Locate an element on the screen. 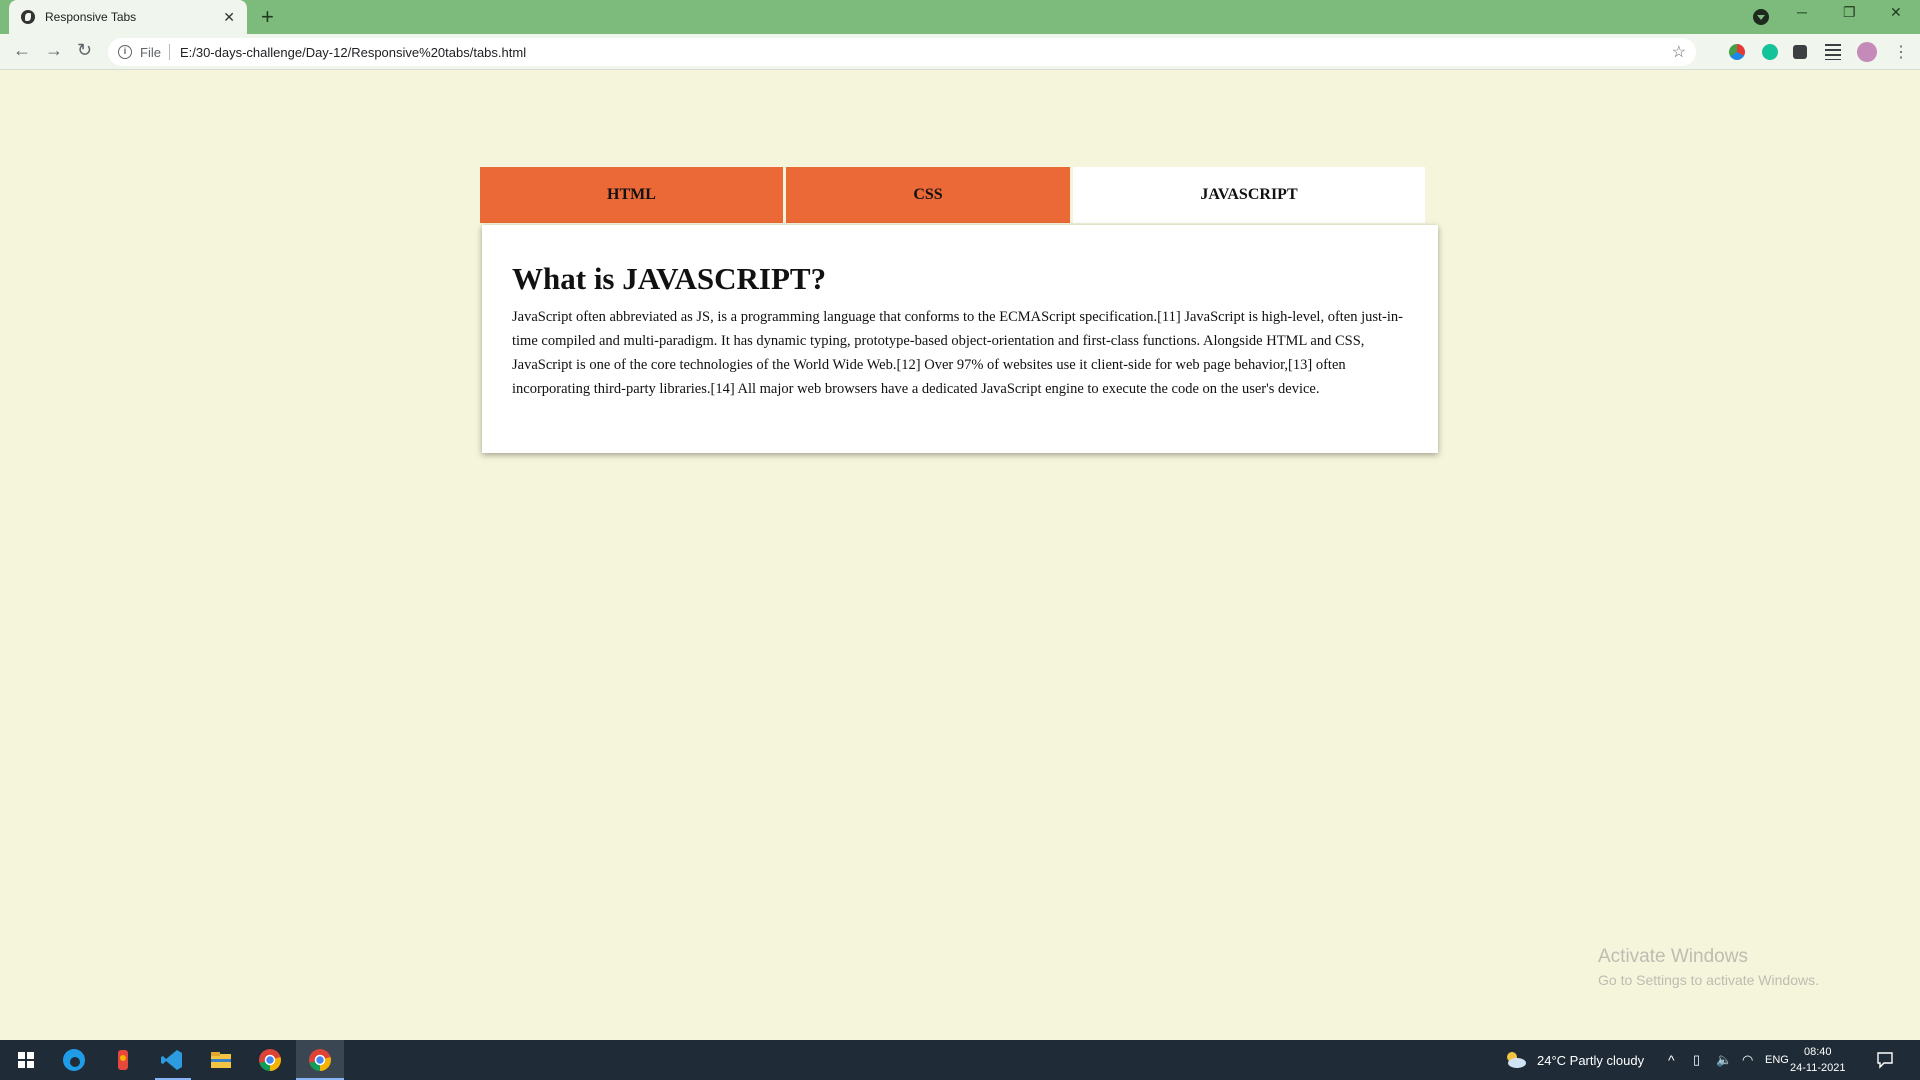 Image resolution: width=1920 pixels, height=1080 pixels. language-indicator: ENG is located at coordinates (1777, 1060).